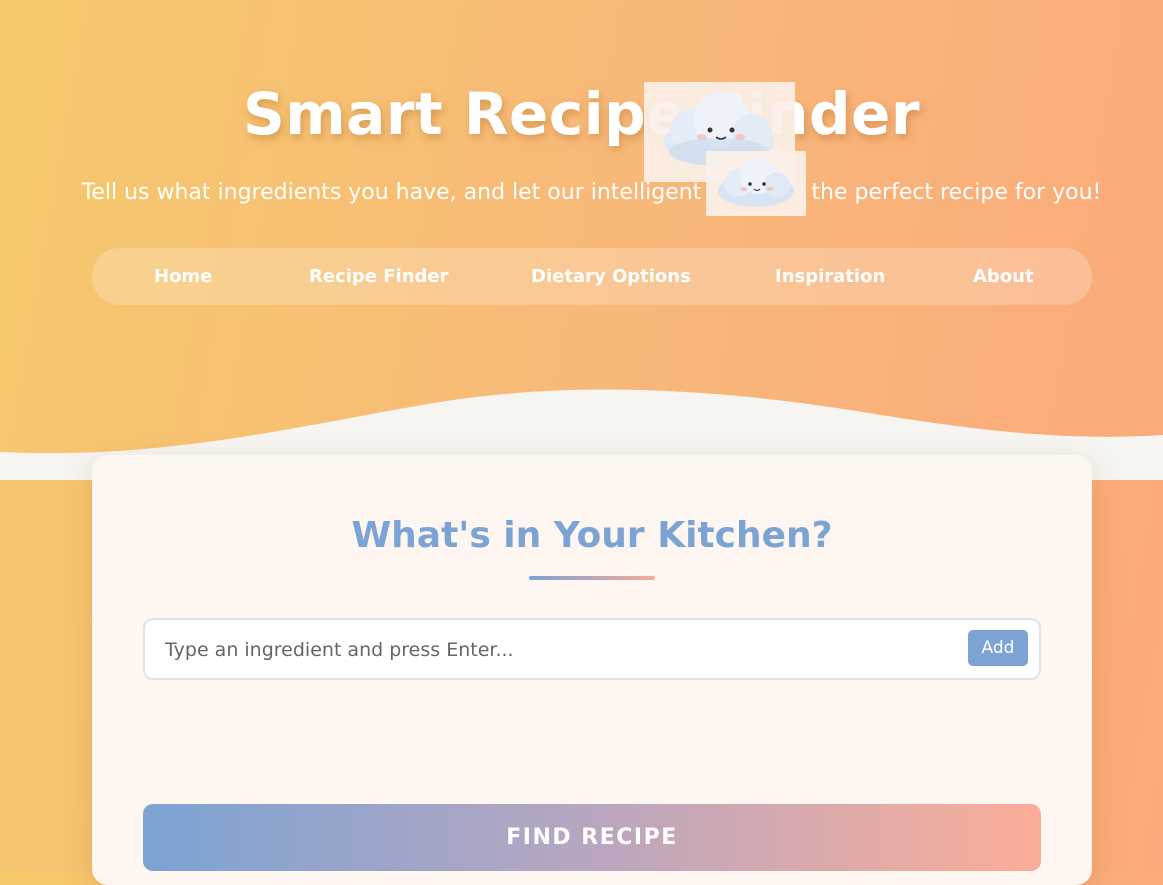 Image resolution: width=1163 pixels, height=885 pixels. What do you see at coordinates (611, 276) in the screenshot?
I see `nav-item-dietary-options: Dietary Options` at bounding box center [611, 276].